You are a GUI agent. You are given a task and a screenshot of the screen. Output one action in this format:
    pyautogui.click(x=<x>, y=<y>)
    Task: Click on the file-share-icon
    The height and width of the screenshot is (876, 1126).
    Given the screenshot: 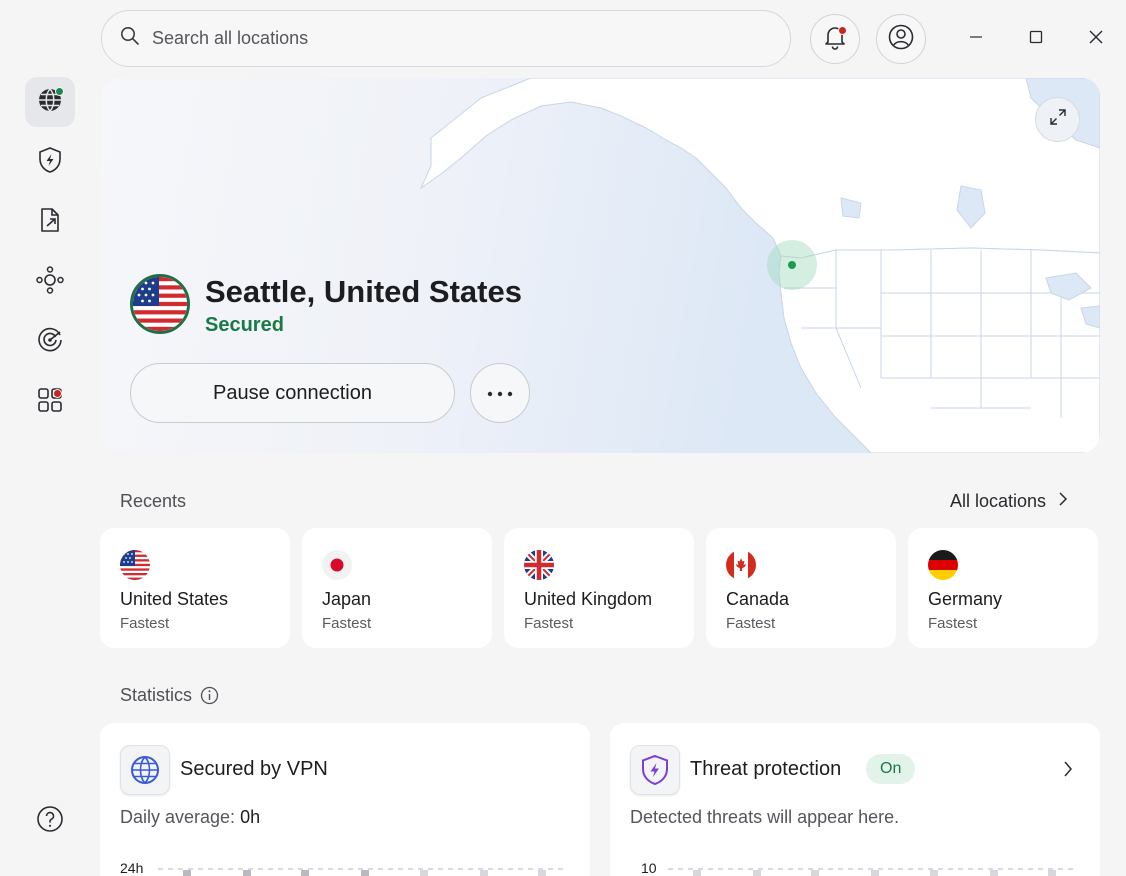 What is the action you would take?
    pyautogui.click(x=50, y=222)
    